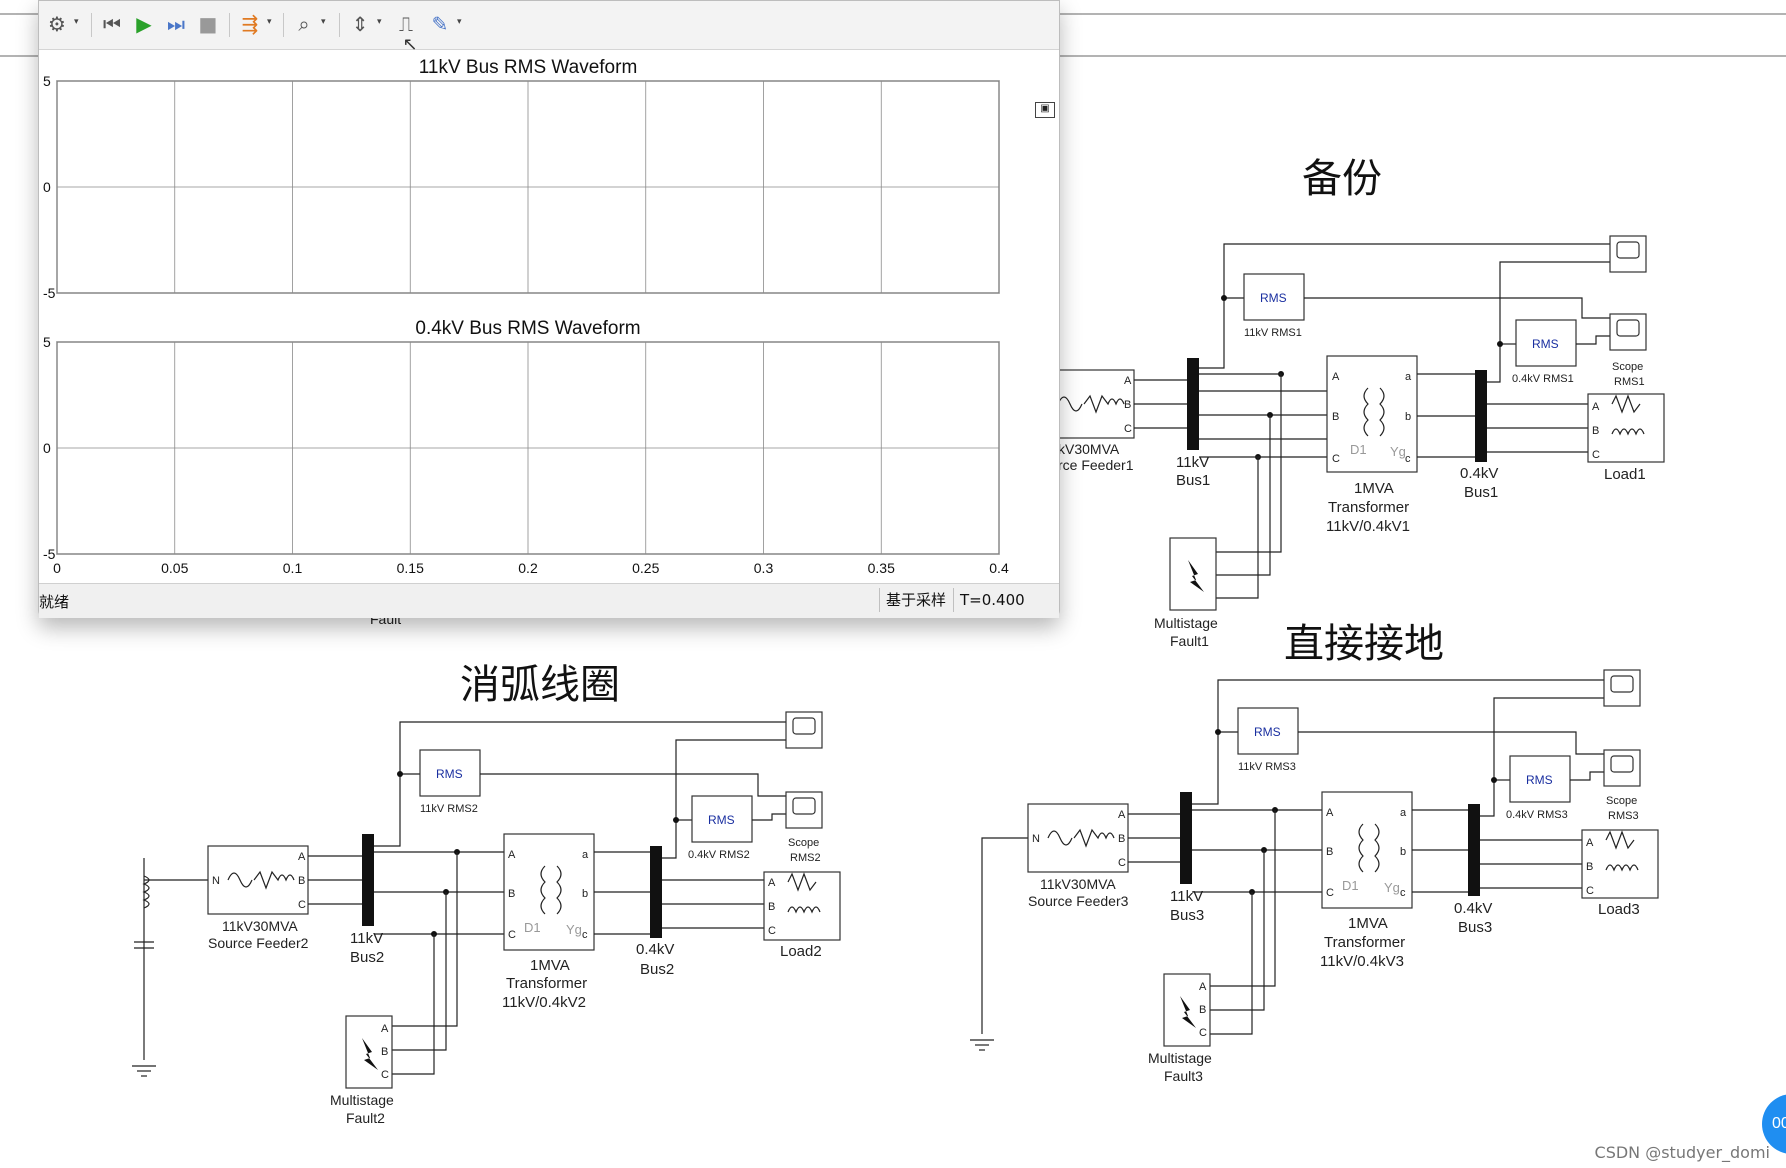 This screenshot has width=1786, height=1168. Describe the element at coordinates (1625, 474) in the screenshot. I see `load1-label: Load1` at that location.